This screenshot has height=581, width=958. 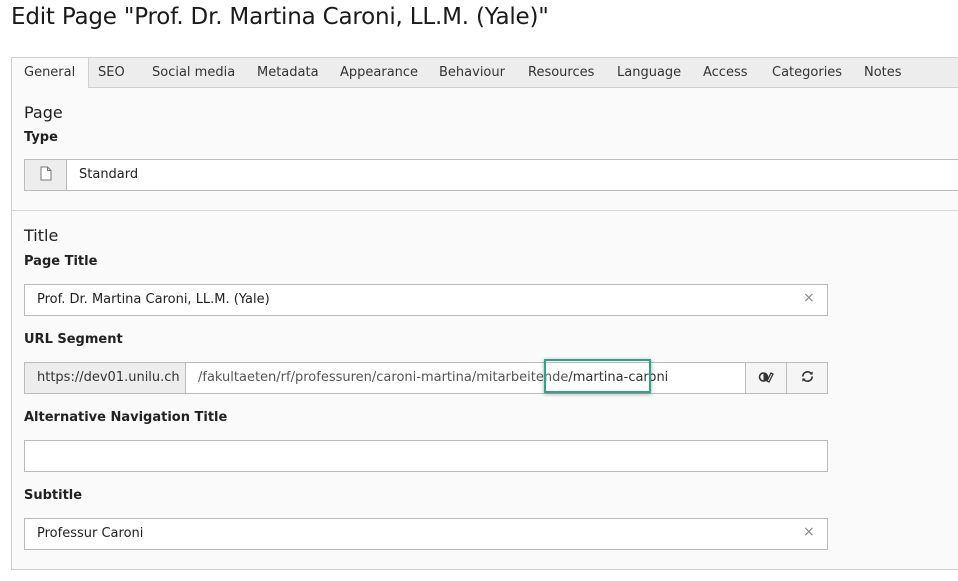 I want to click on section-title-page: Page, so click(x=43, y=112).